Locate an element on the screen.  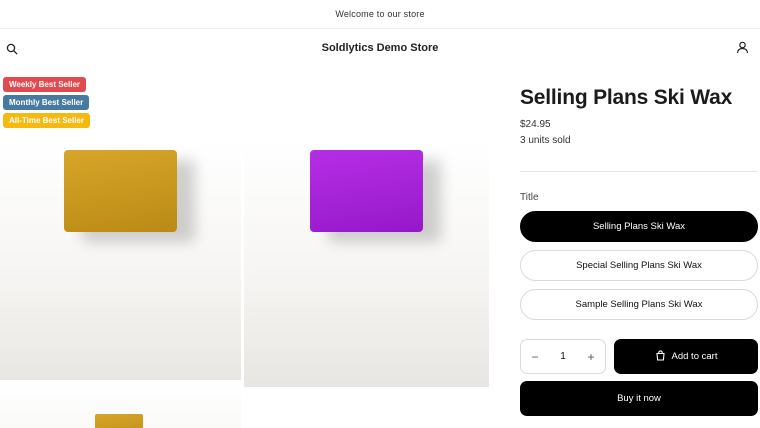
store-name: Soldlytics Demo Store is located at coordinates (380, 48).